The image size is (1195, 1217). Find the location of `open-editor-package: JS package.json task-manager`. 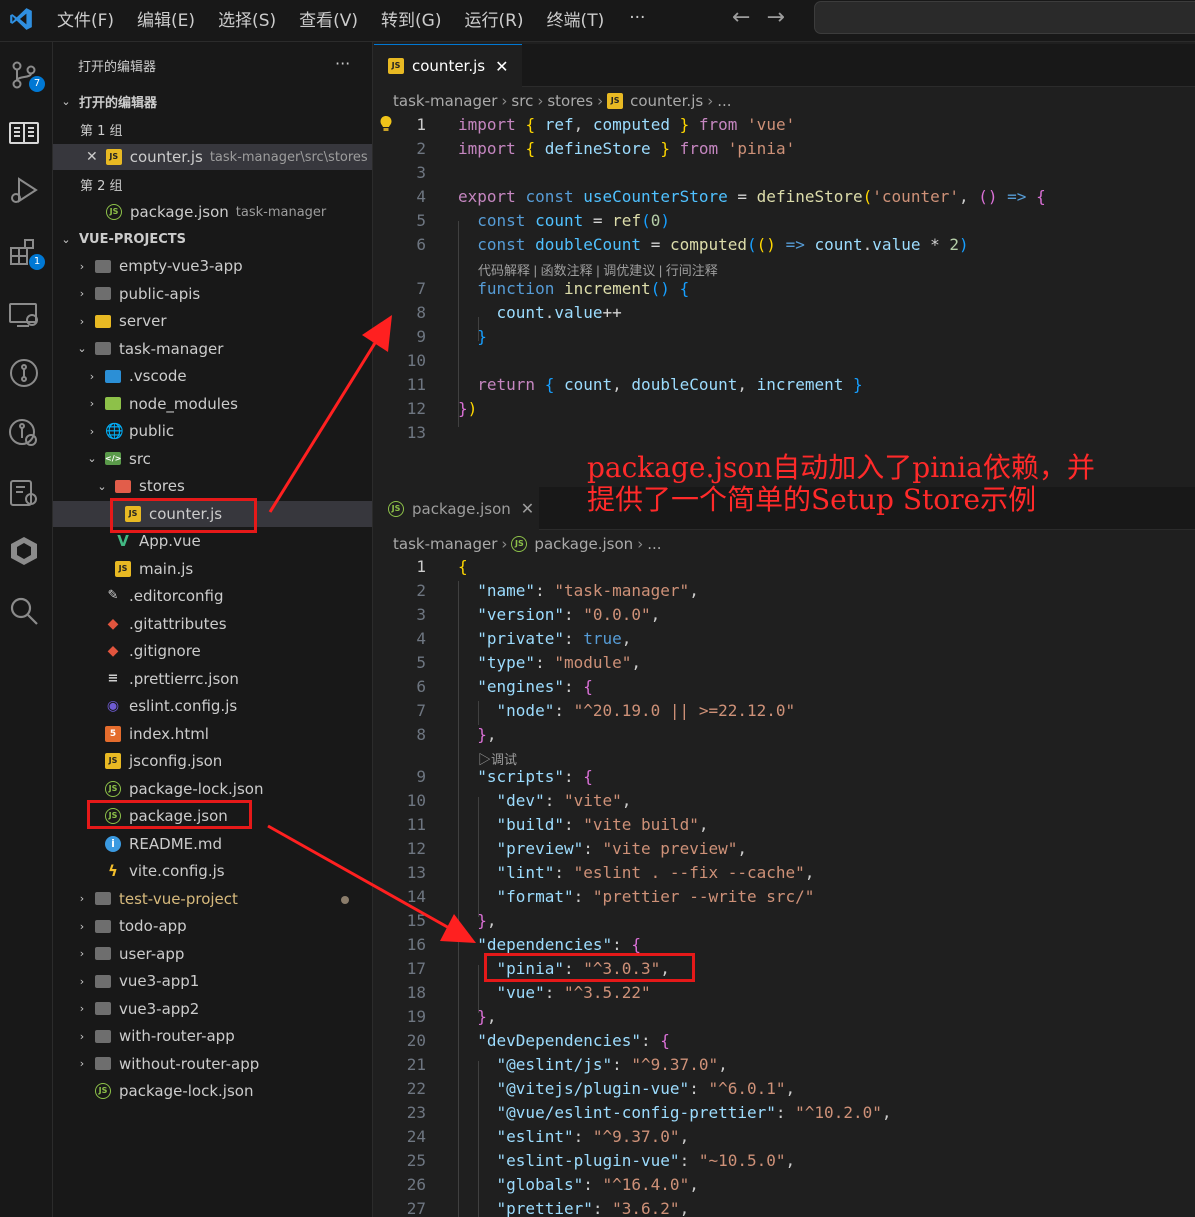

open-editor-package: JS package.json task-manager is located at coordinates (212, 212).